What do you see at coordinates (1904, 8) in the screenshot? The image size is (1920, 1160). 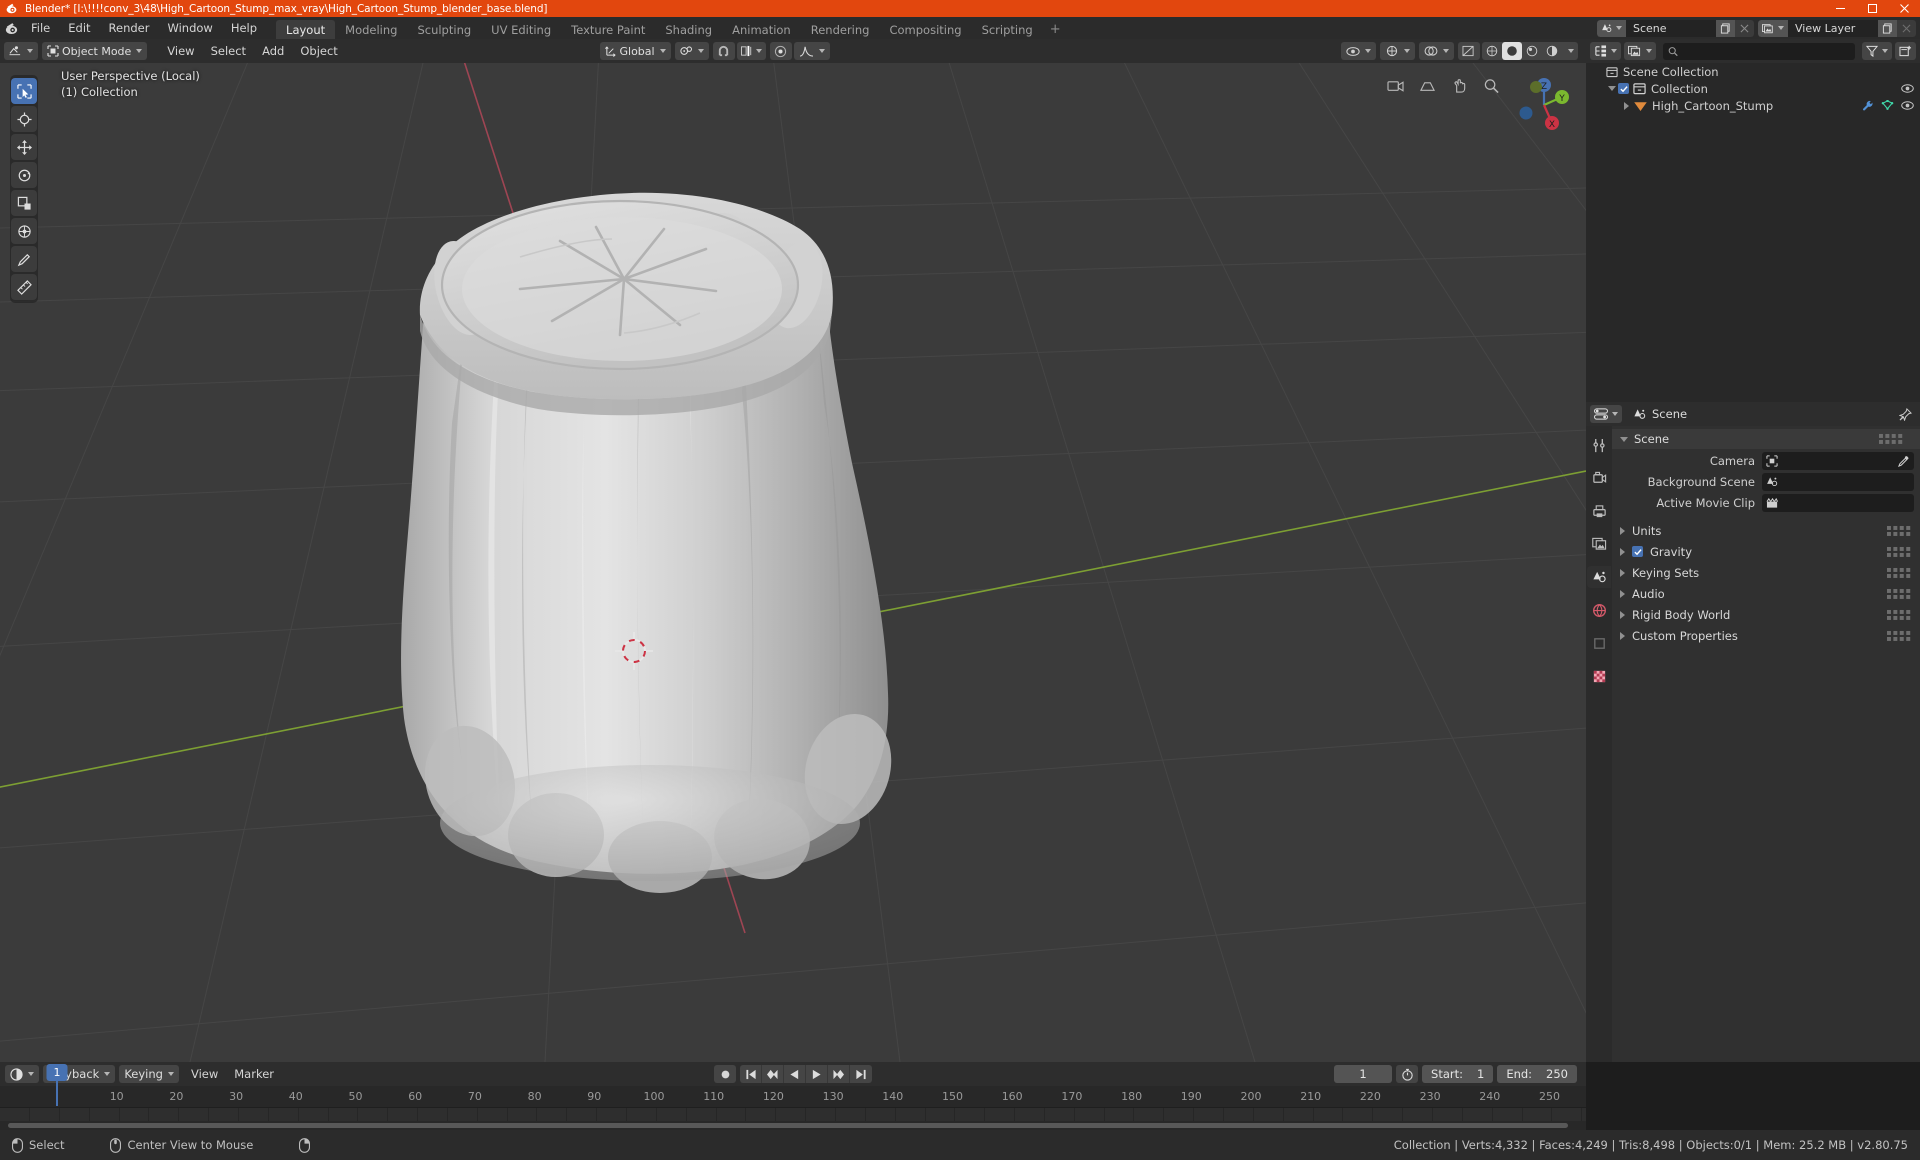 I see `close-icon` at bounding box center [1904, 8].